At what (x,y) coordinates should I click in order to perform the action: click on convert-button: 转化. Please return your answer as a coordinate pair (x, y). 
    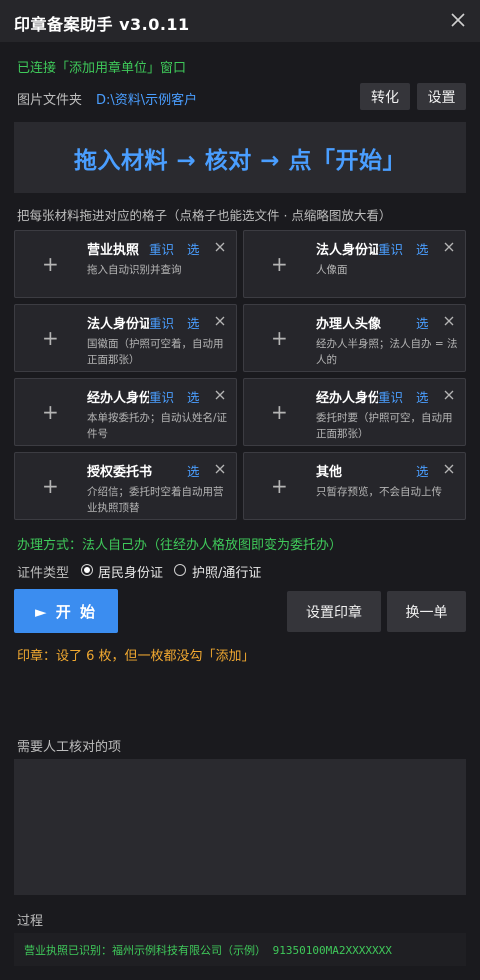
    Looking at the image, I should click on (385, 96).